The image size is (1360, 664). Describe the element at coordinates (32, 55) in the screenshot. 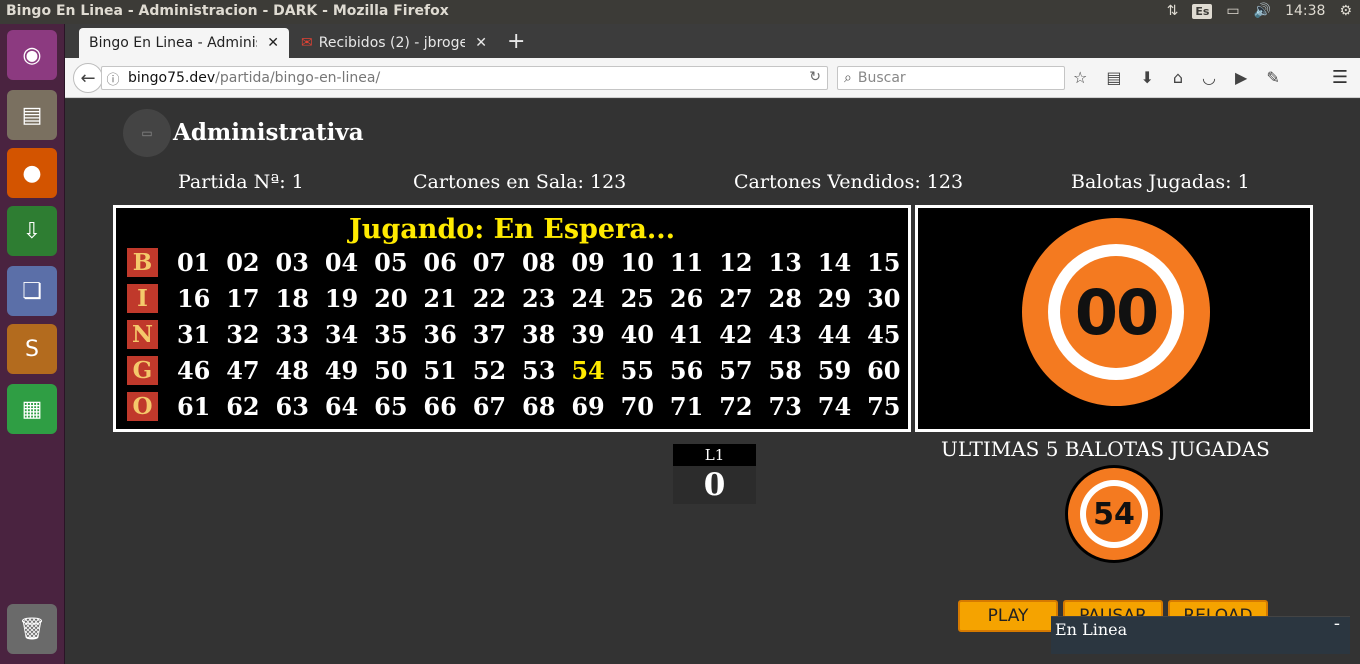

I see `ubuntu-dash-icon: ◉` at that location.